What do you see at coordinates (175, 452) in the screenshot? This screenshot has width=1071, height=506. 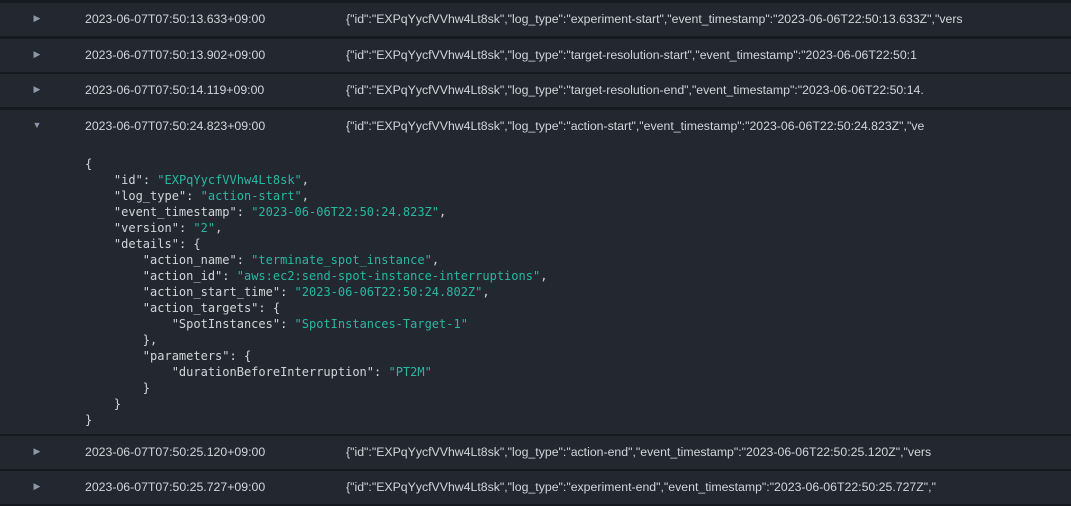 I see `log-timestamp: 2023-06-07T07:50:25.120+09:00` at bounding box center [175, 452].